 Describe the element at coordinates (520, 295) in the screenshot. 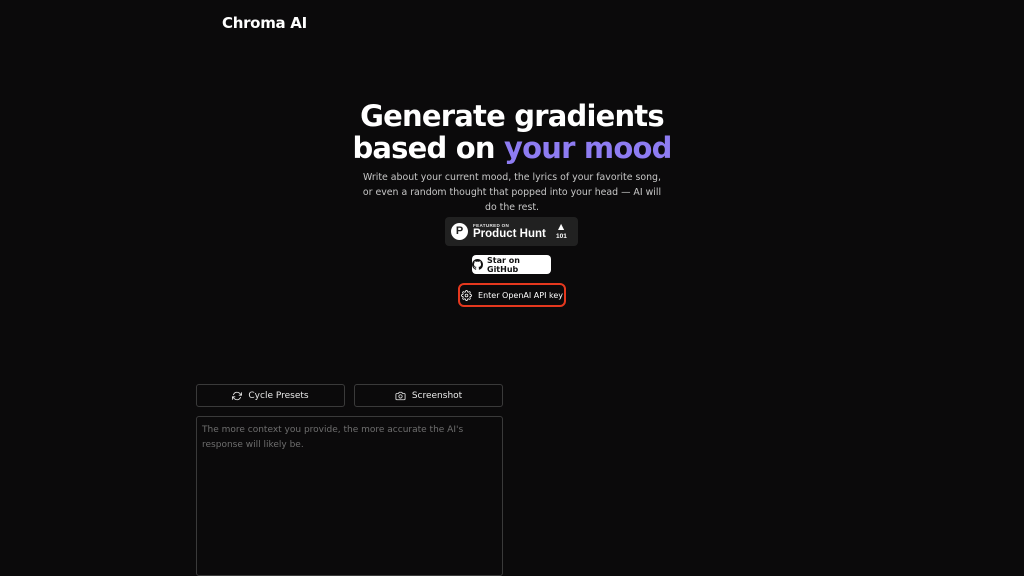

I see `api-key-button-label: Enter OpenAI API key` at that location.